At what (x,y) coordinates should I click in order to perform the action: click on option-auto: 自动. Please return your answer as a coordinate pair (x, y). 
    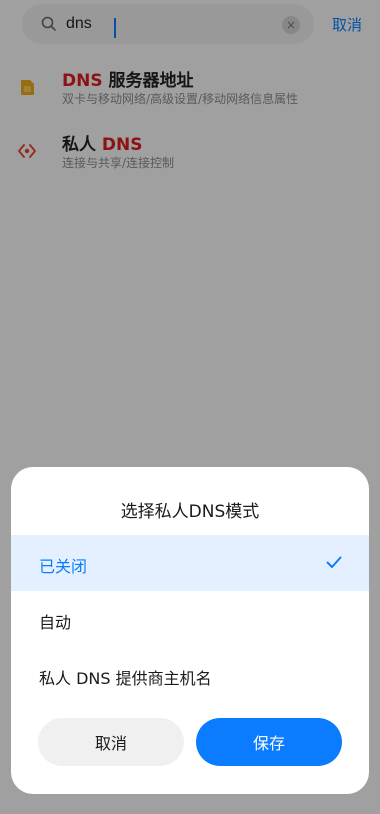
    Looking at the image, I should click on (190, 619).